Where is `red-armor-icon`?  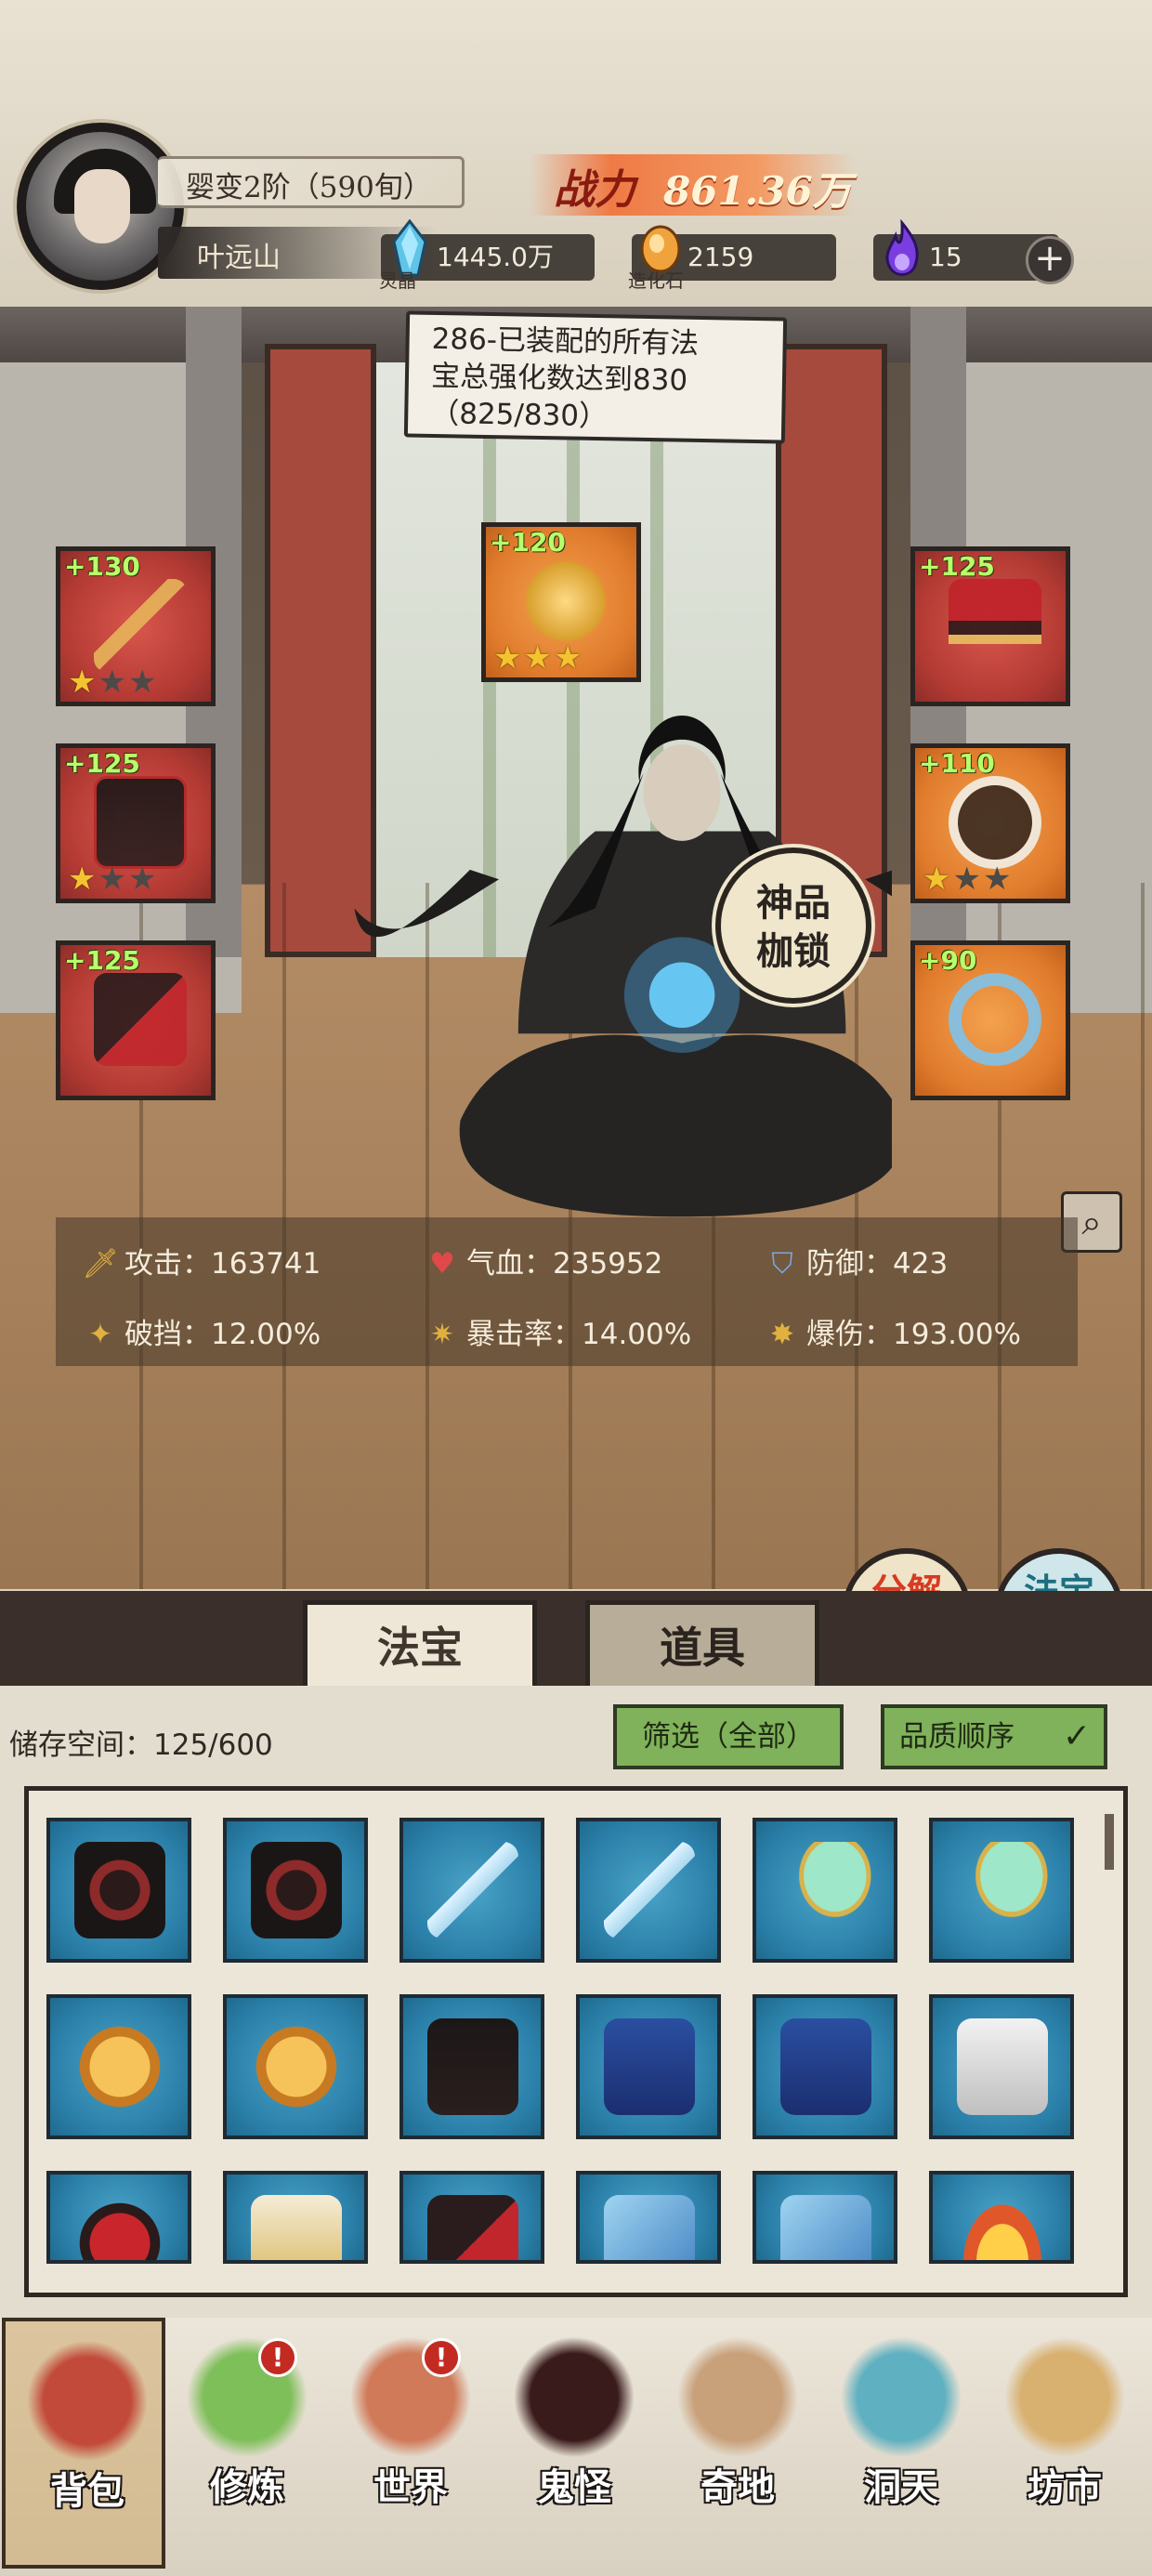
red-armor-icon is located at coordinates (472, 2227).